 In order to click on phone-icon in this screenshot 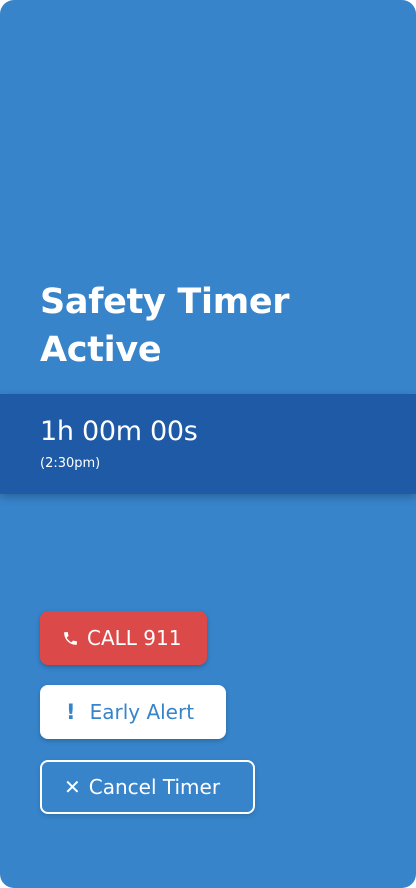, I will do `click(70, 638)`.